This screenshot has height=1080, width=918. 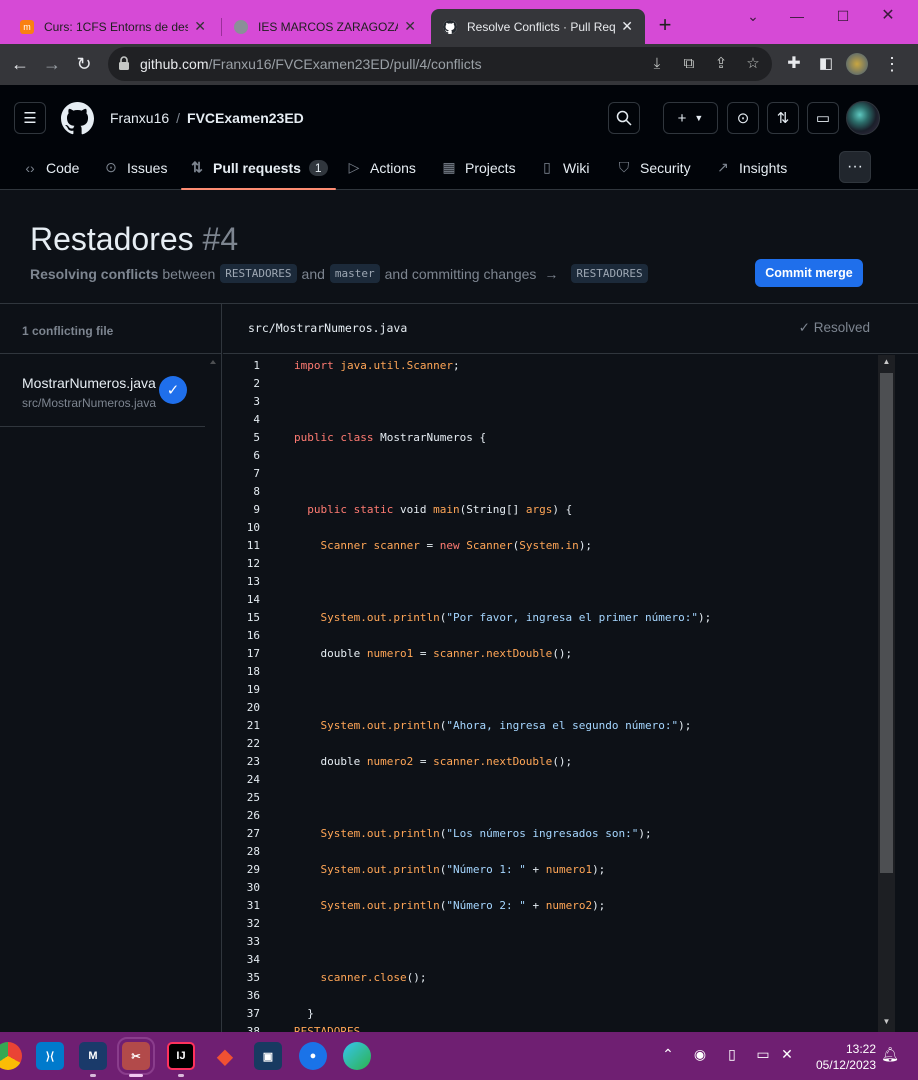 What do you see at coordinates (357, 1056) in the screenshot?
I see `edge-icon` at bounding box center [357, 1056].